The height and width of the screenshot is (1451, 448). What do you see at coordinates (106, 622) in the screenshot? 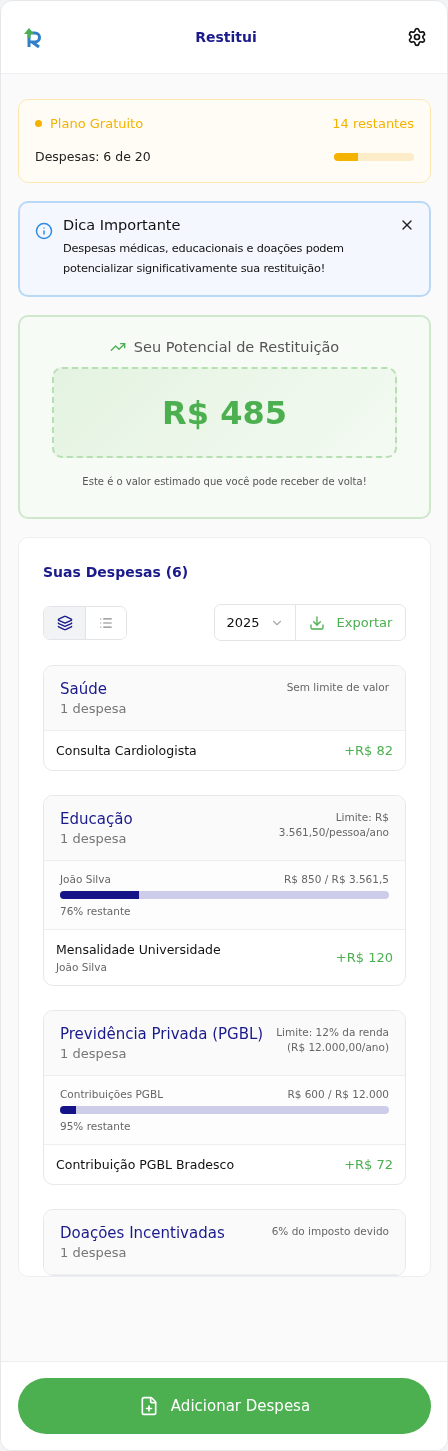
I see `list-icon` at bounding box center [106, 622].